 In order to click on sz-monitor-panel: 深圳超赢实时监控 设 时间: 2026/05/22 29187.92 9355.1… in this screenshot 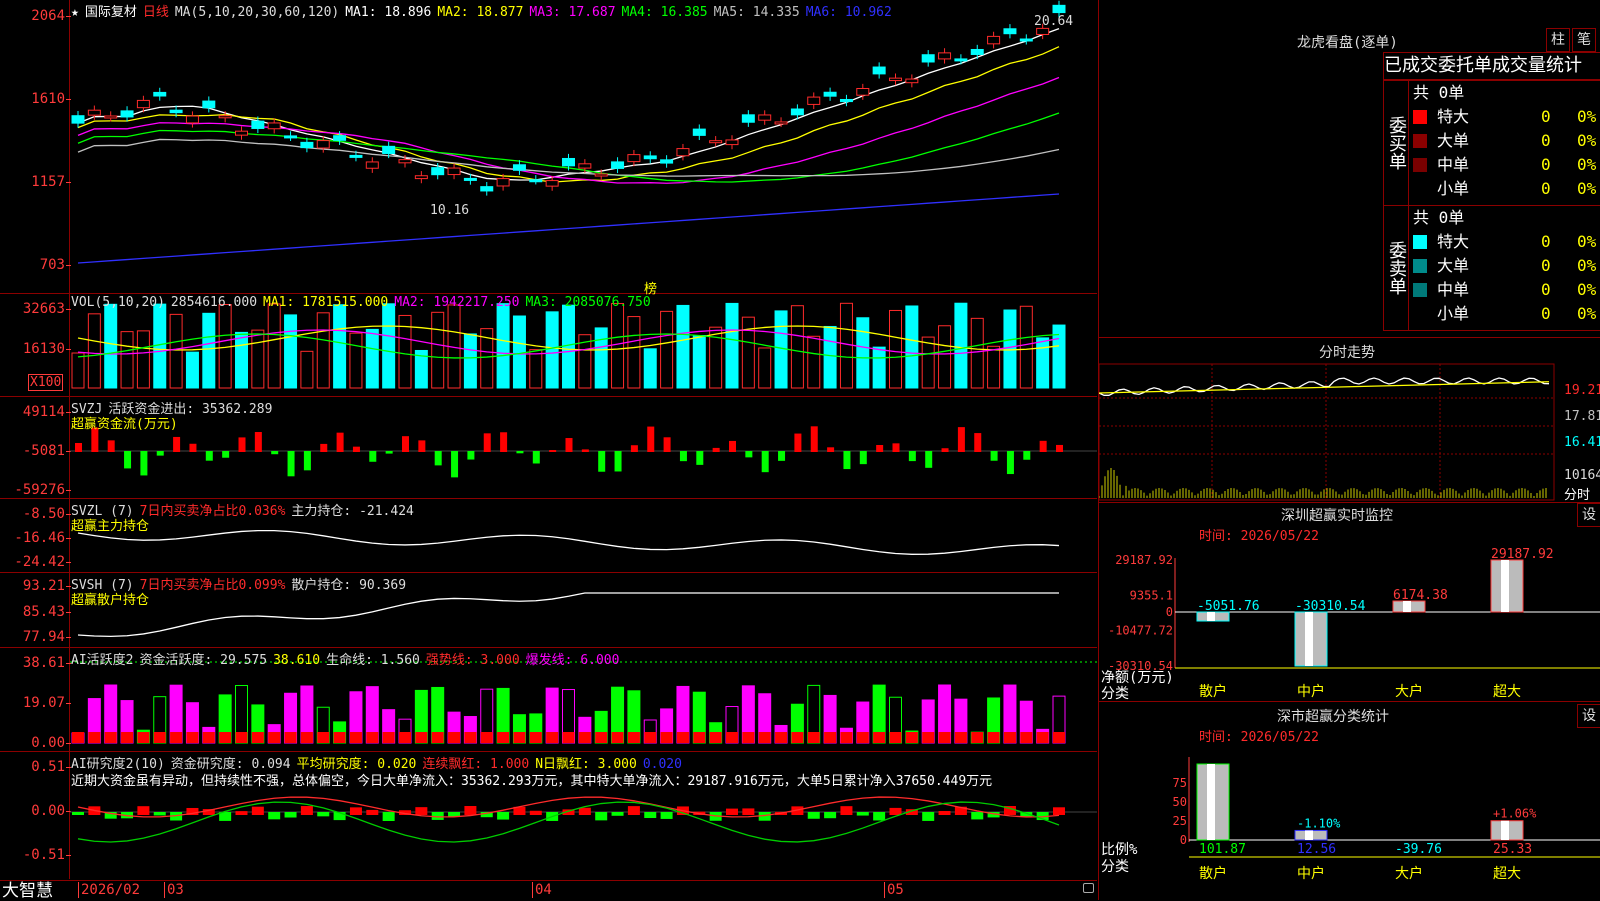, I will do `click(1349, 602)`.